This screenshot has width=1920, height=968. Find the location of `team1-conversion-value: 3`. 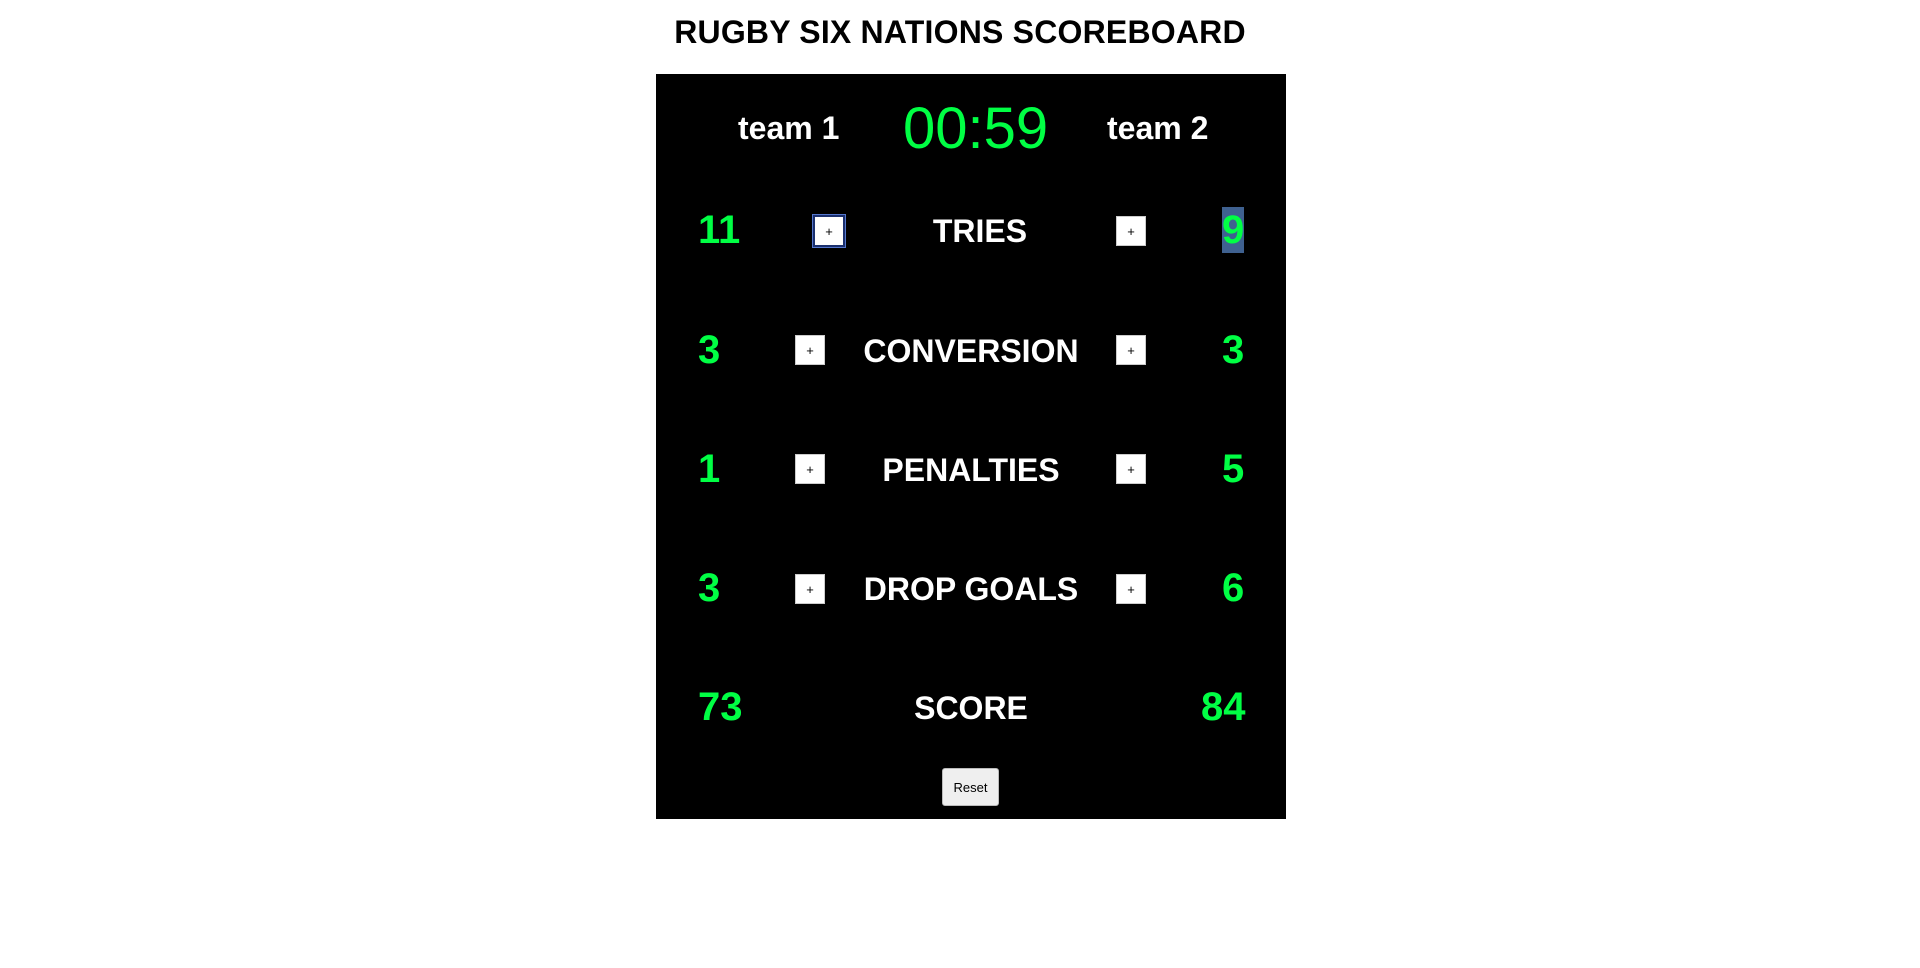

team1-conversion-value: 3 is located at coordinates (709, 350).